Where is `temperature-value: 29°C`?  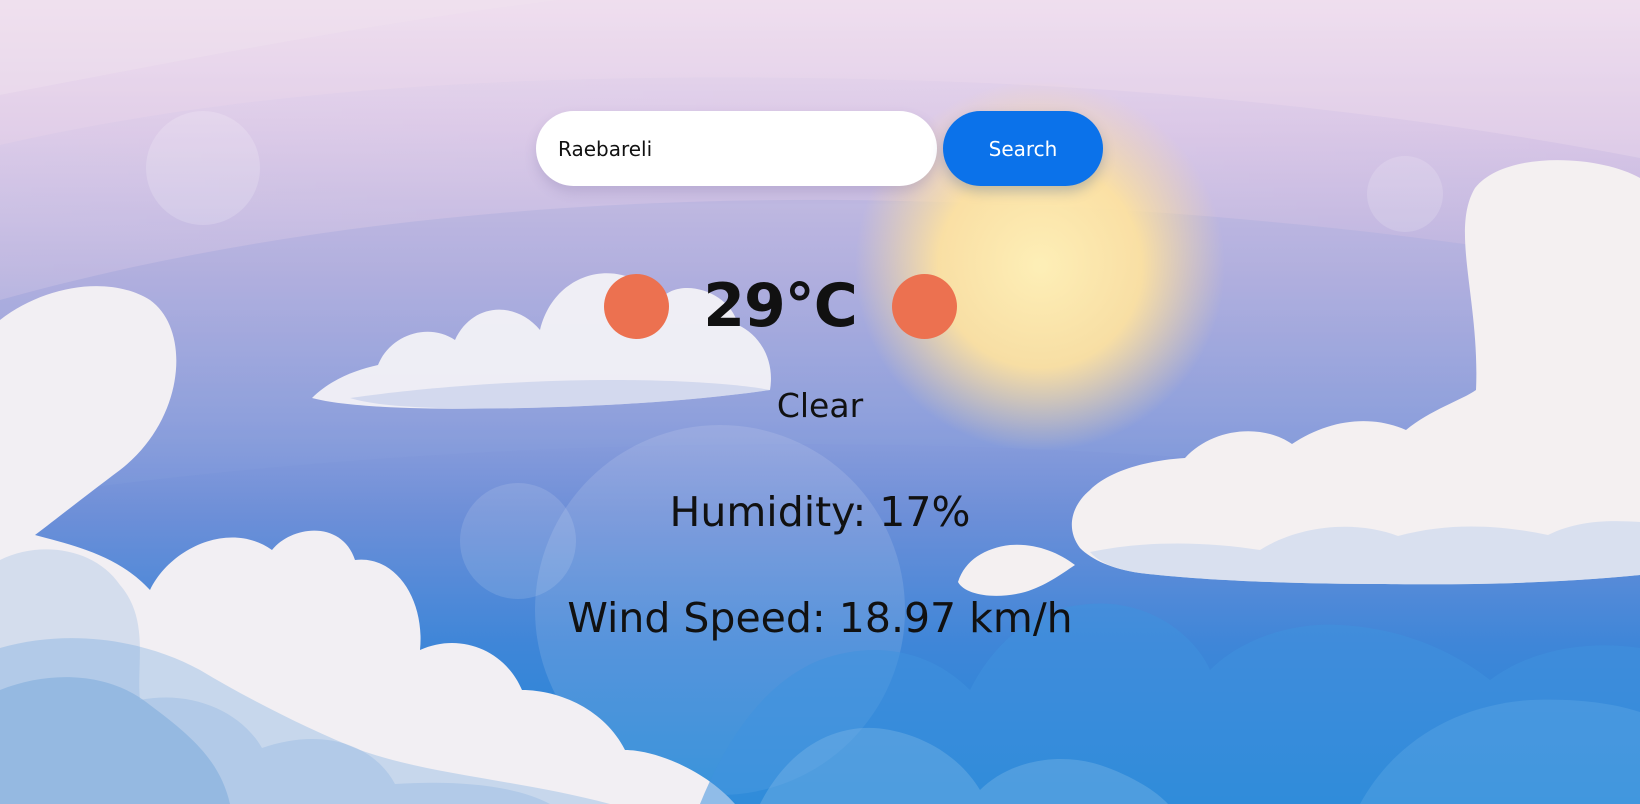
temperature-value: 29°C is located at coordinates (780, 306).